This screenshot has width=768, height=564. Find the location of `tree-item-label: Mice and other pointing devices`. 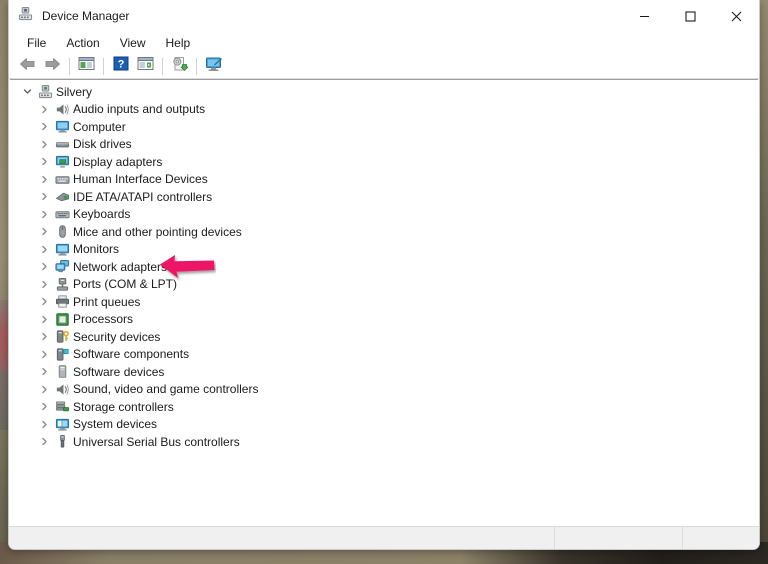

tree-item-label: Mice and other pointing devices is located at coordinates (157, 231).